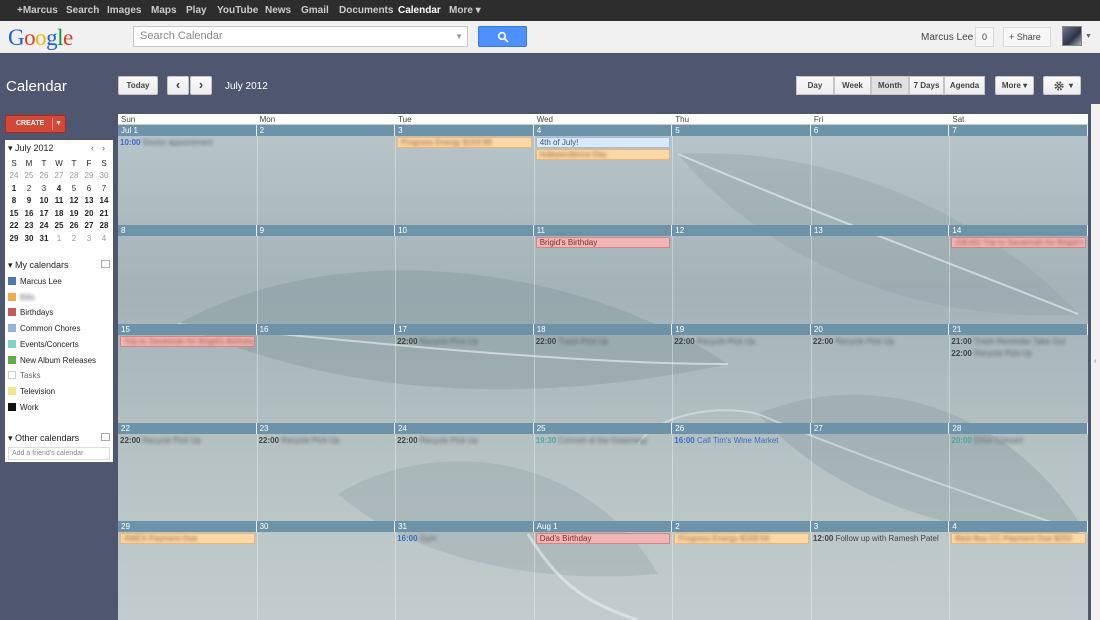 This screenshot has width=1100, height=620. I want to click on calendar-event: Best Buy CC Payment Due $250, so click(1018, 538).